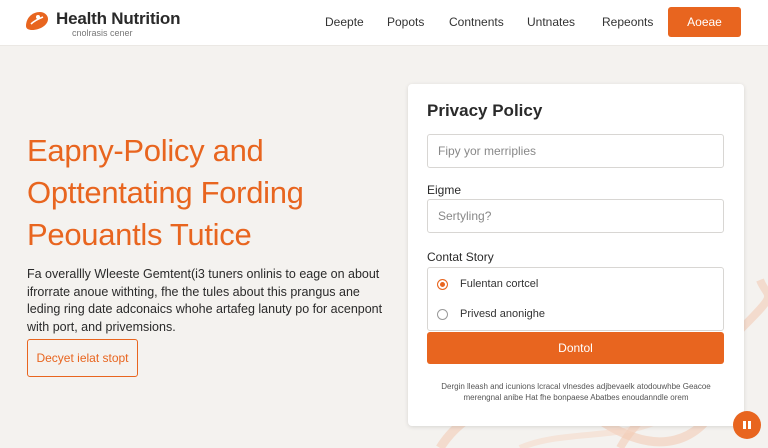  What do you see at coordinates (575, 348) in the screenshot?
I see `submit-button: Dontol` at bounding box center [575, 348].